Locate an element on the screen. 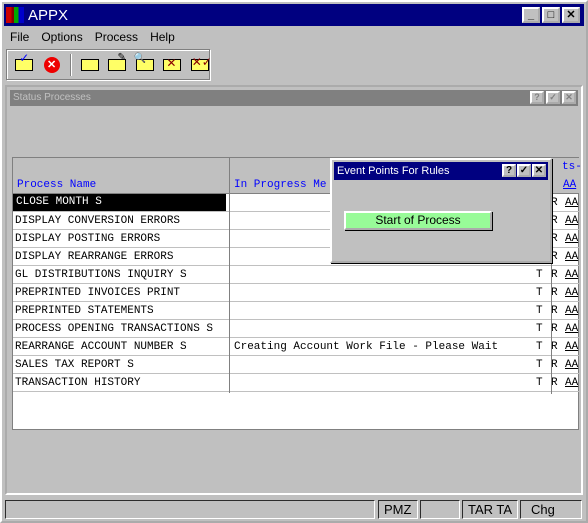 This screenshot has height=523, width=588. status-segment-empty is located at coordinates (440, 509).